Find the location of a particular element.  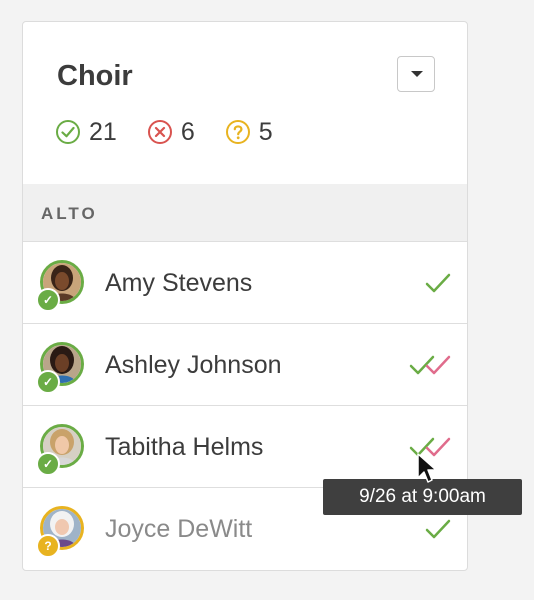

double-check-read-icon is located at coordinates (430, 365).